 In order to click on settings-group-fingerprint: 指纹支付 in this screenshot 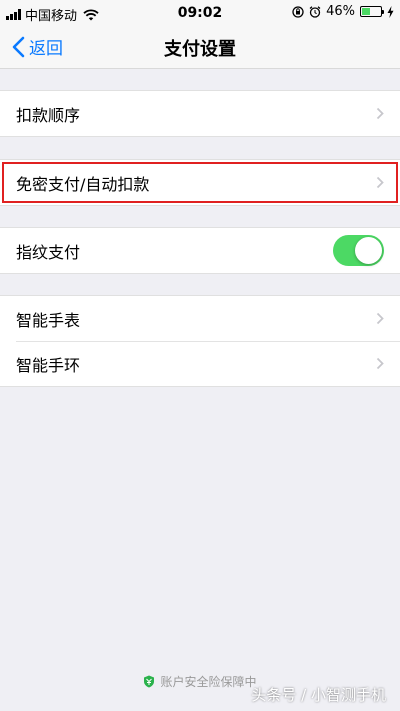, I will do `click(200, 250)`.